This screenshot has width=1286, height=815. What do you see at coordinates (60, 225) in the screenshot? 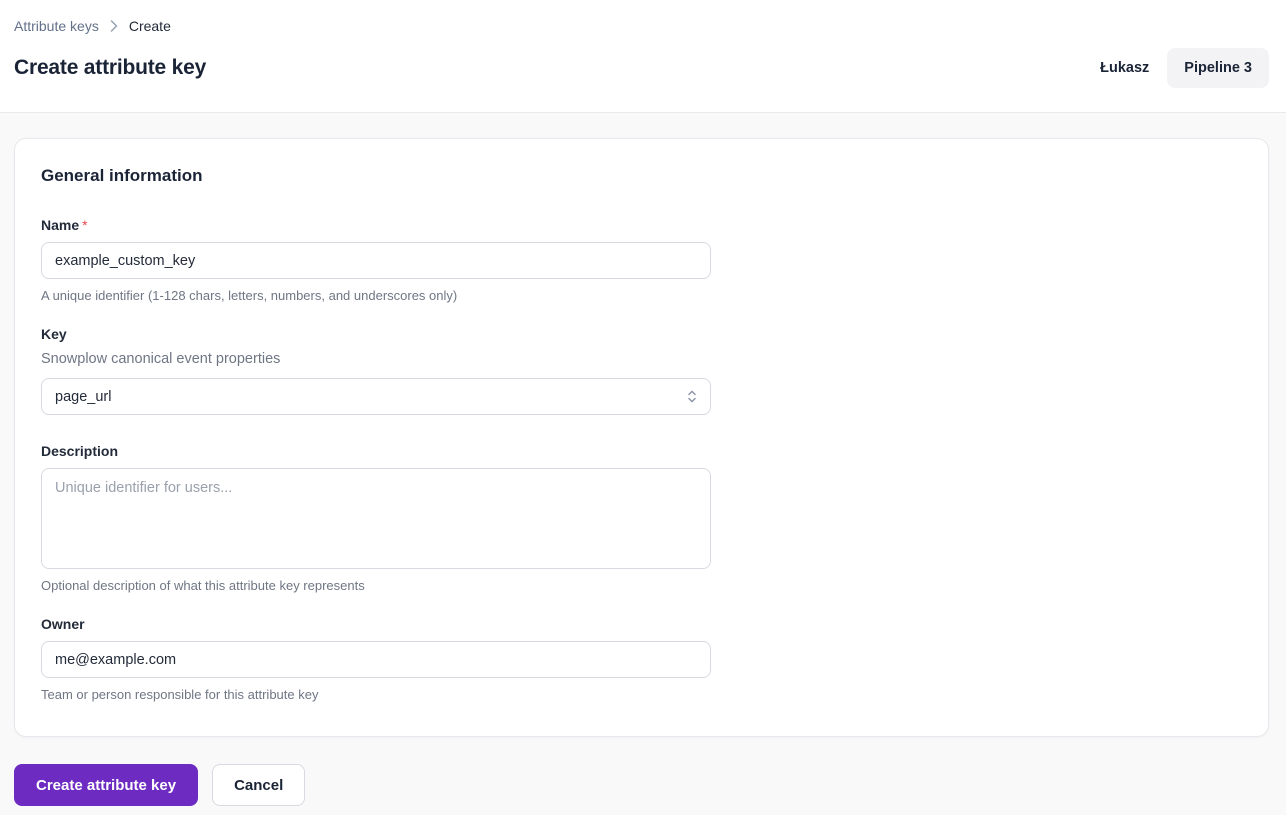
I see `name-label-text: Name` at bounding box center [60, 225].